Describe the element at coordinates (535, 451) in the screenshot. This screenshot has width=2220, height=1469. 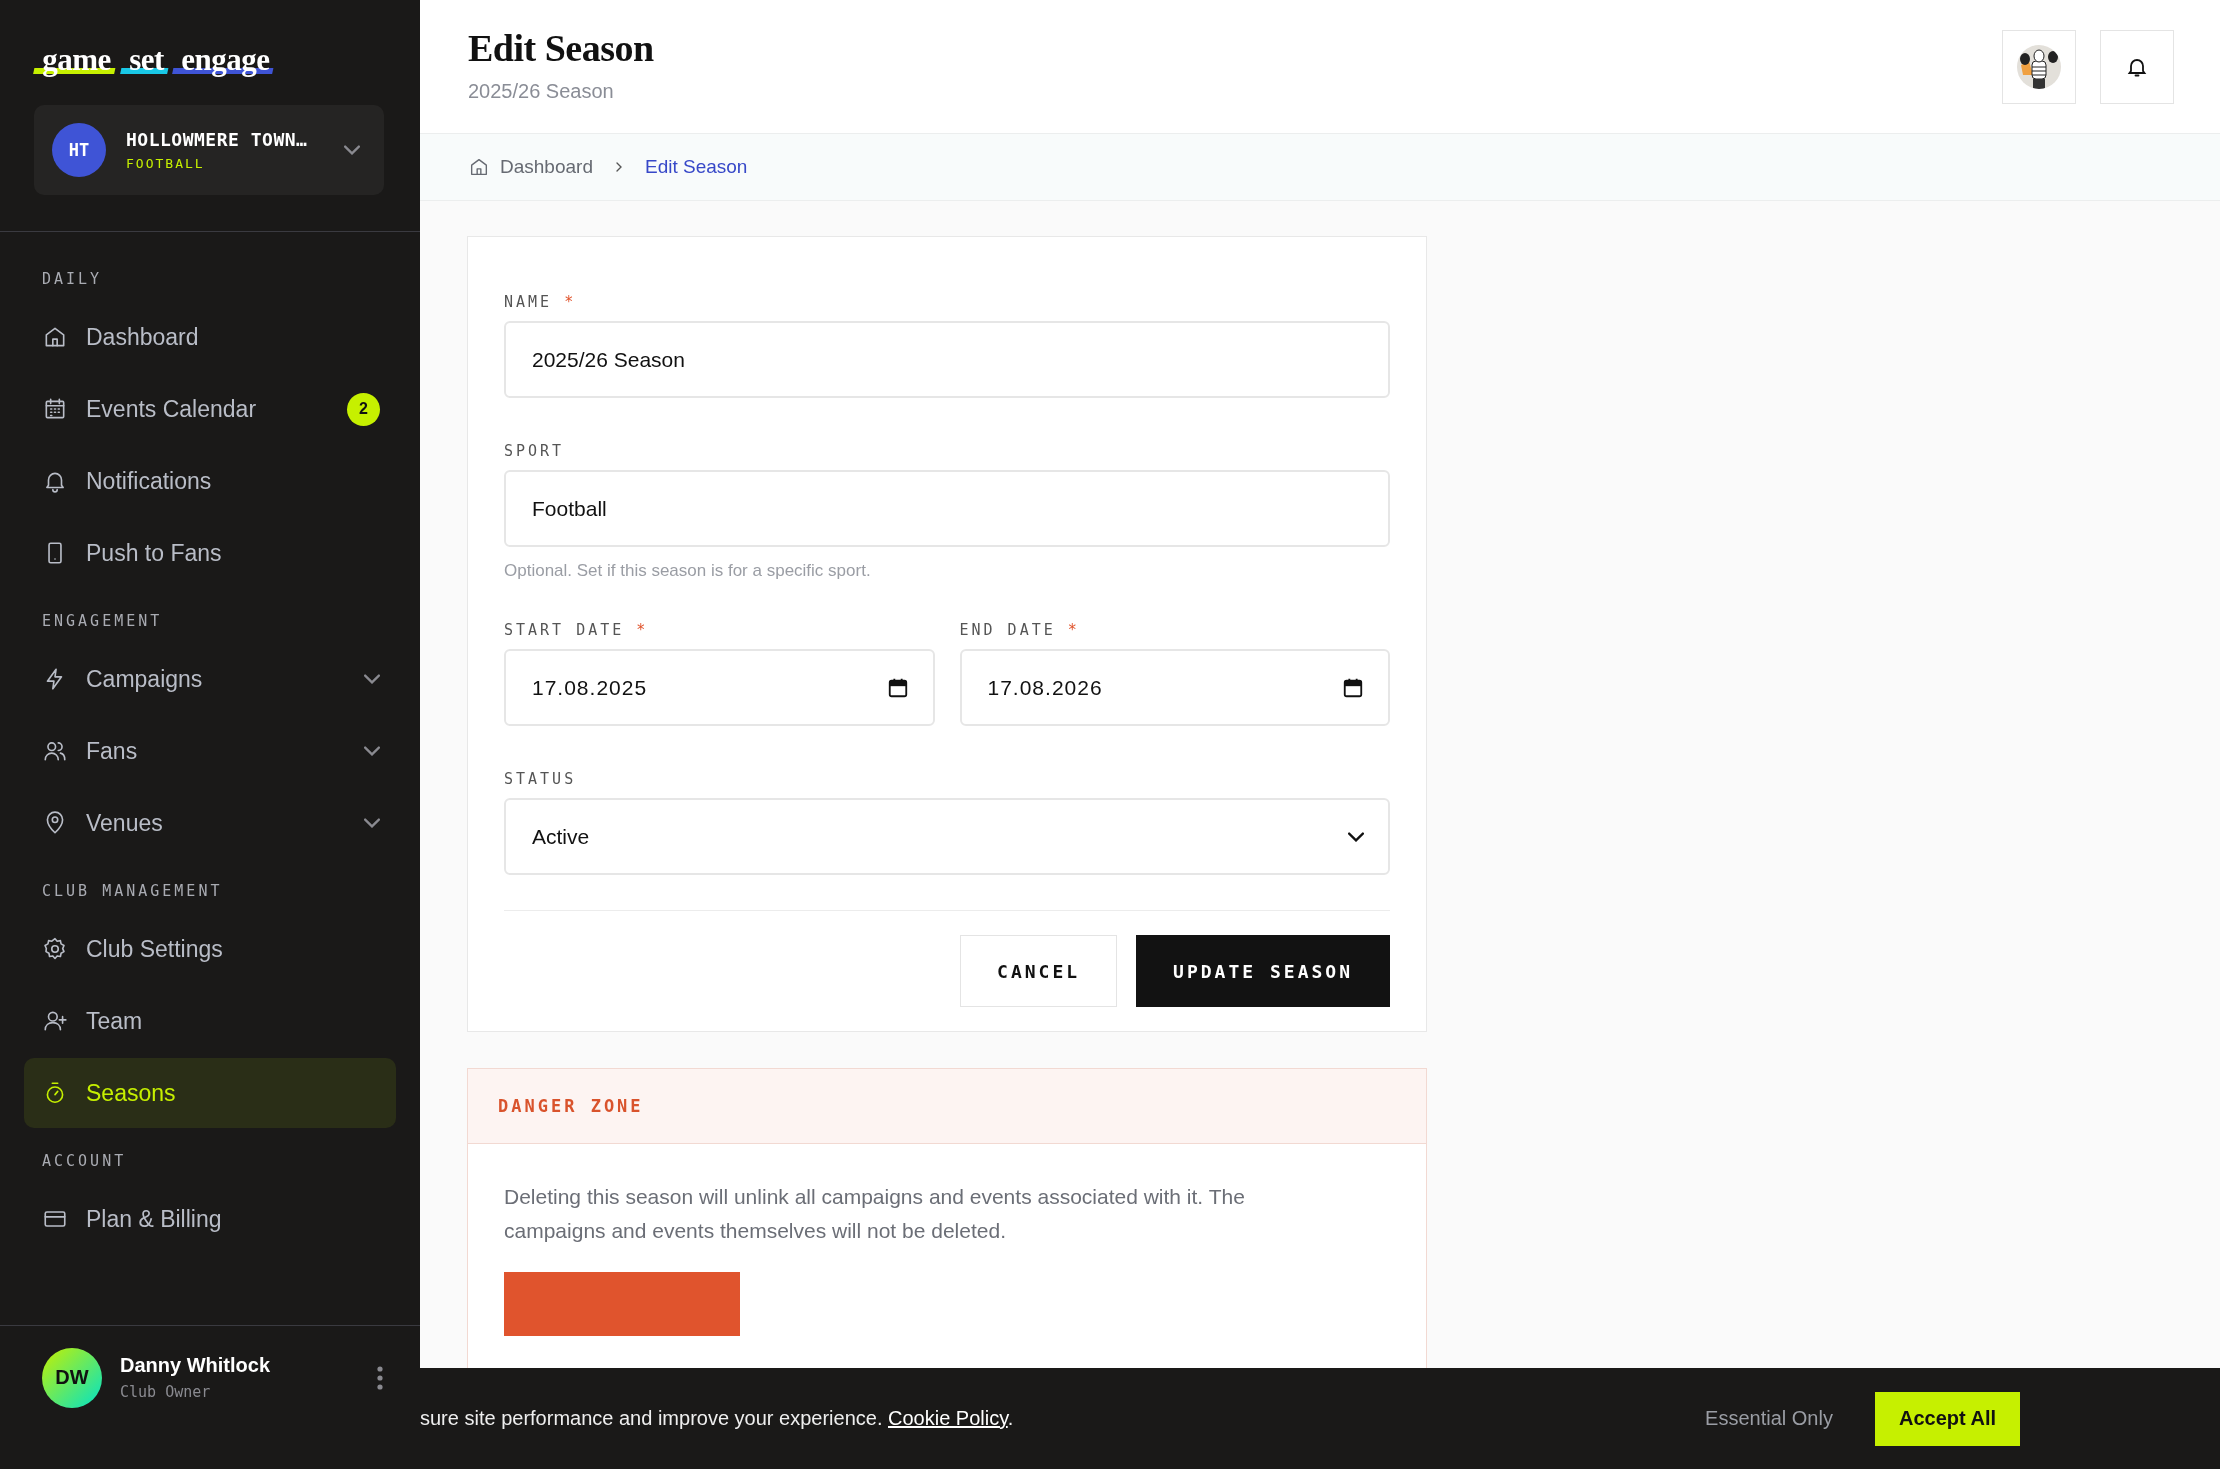
I see `field-label: SPORT` at that location.